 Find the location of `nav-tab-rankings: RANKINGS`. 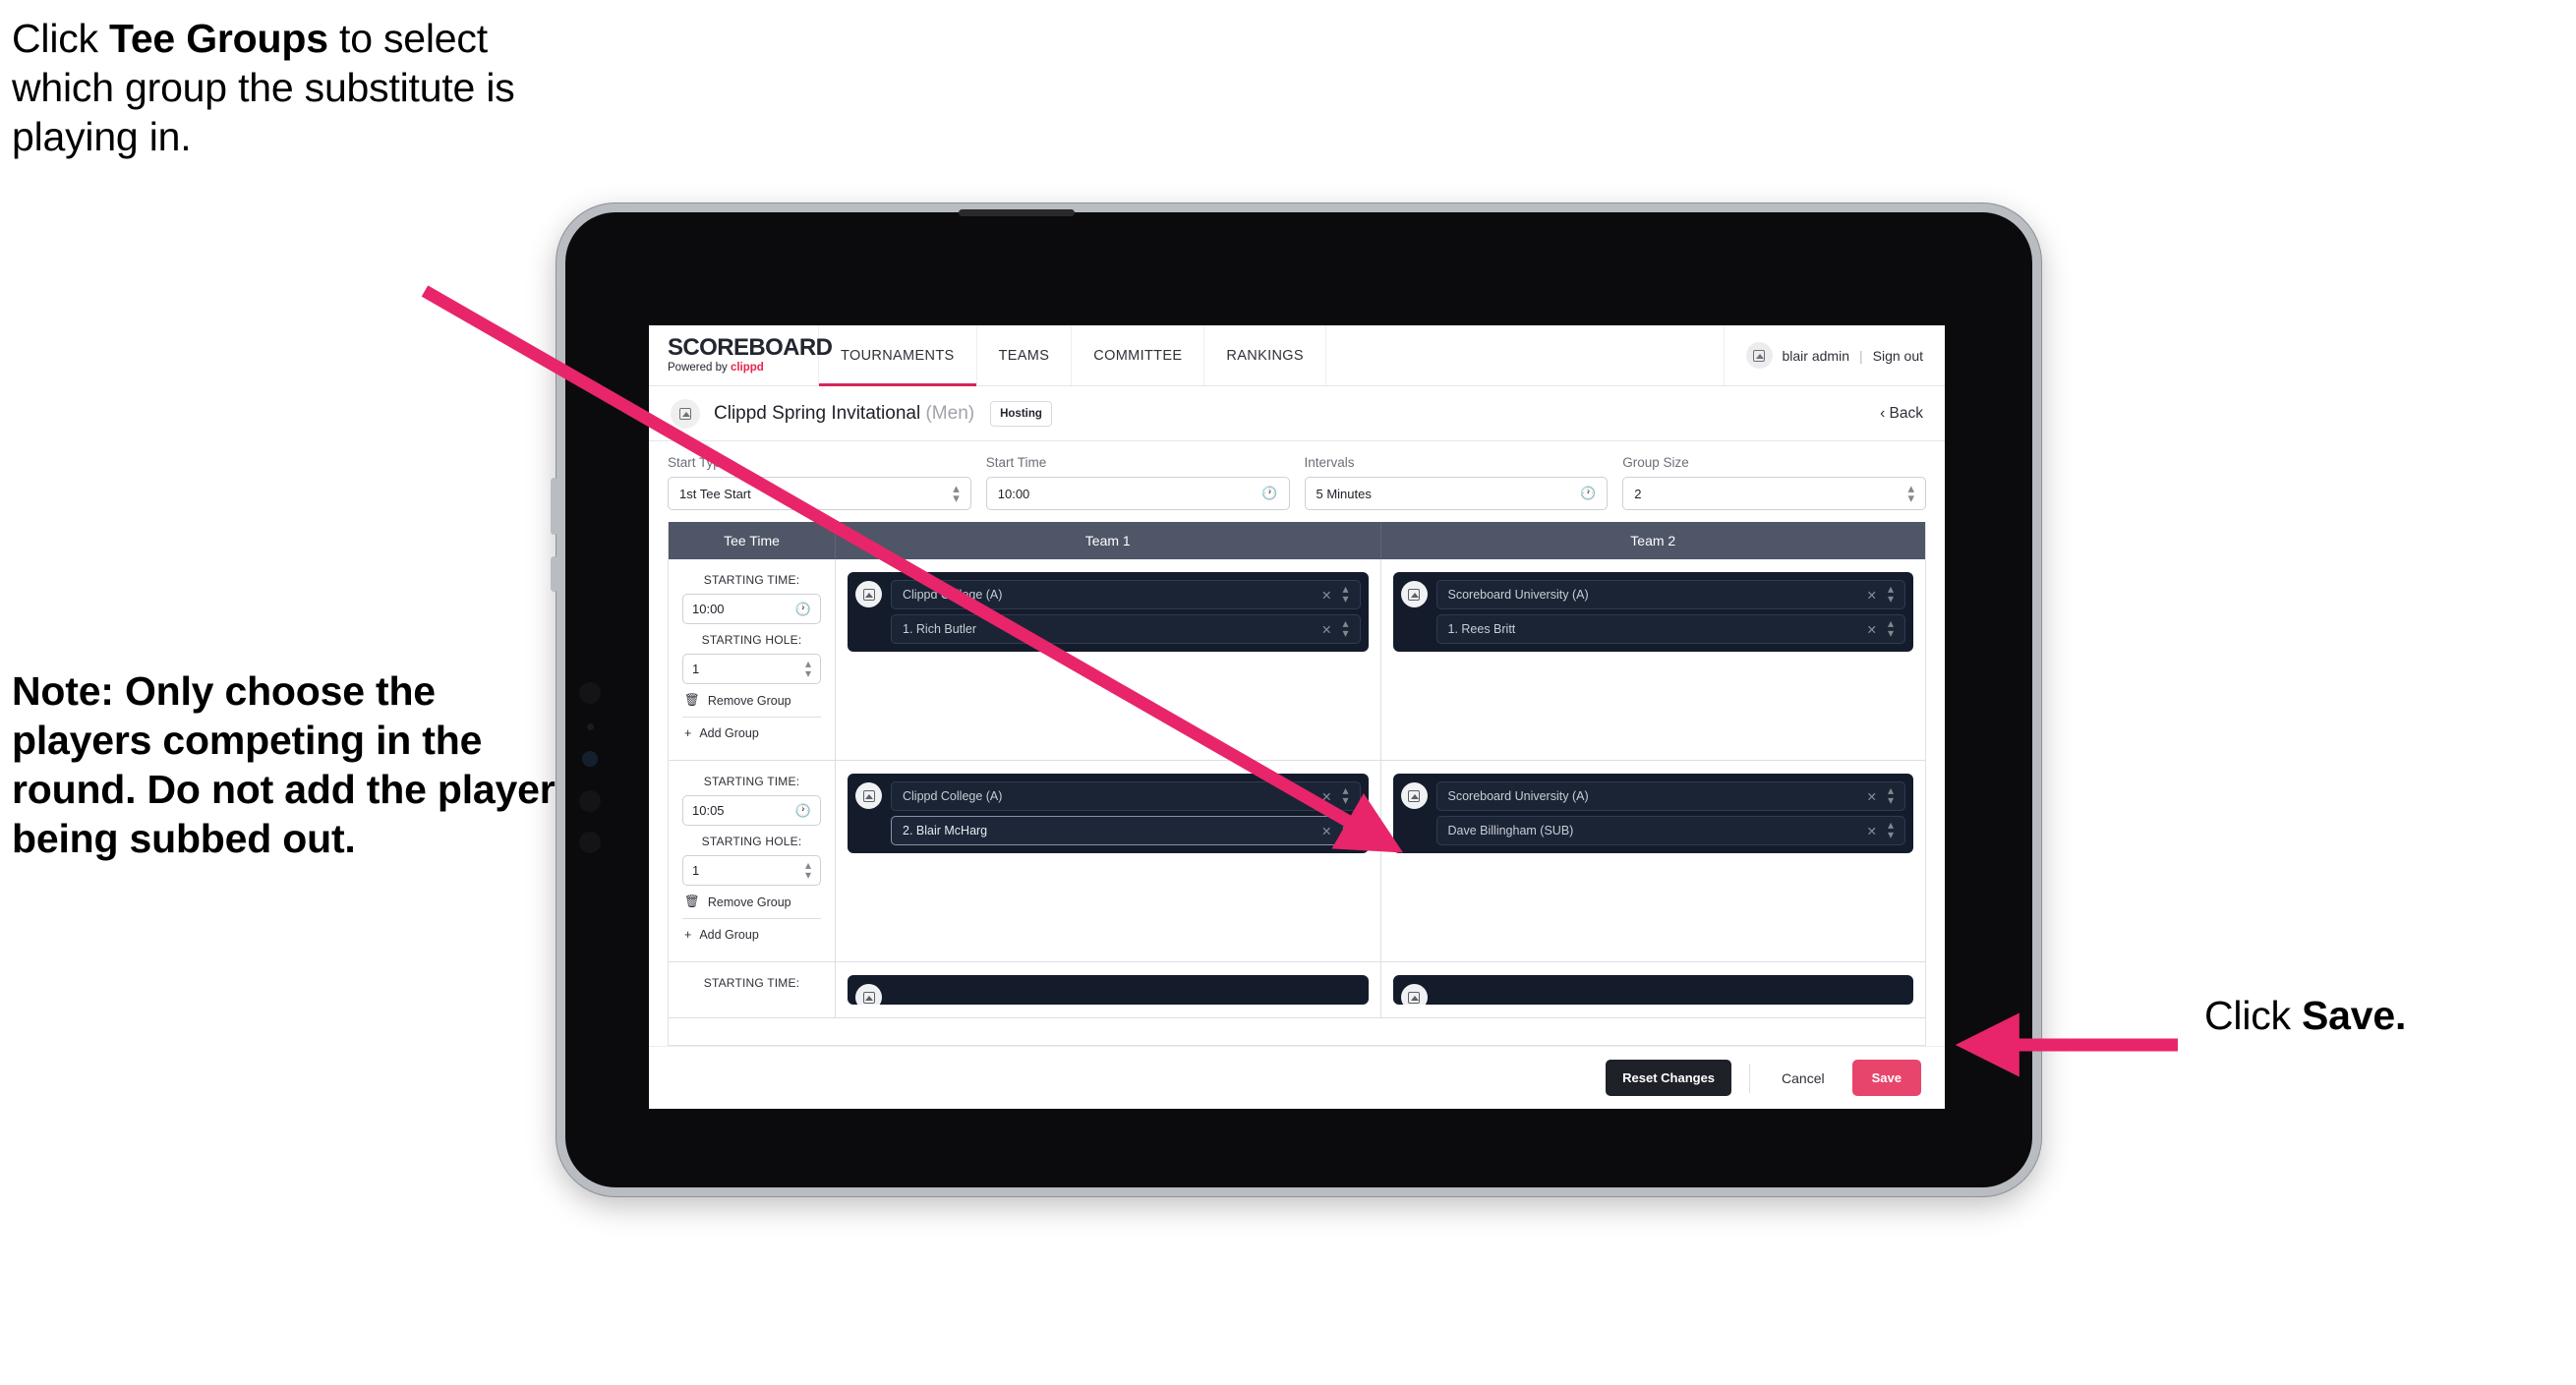

nav-tab-rankings: RANKINGS is located at coordinates (1265, 355).